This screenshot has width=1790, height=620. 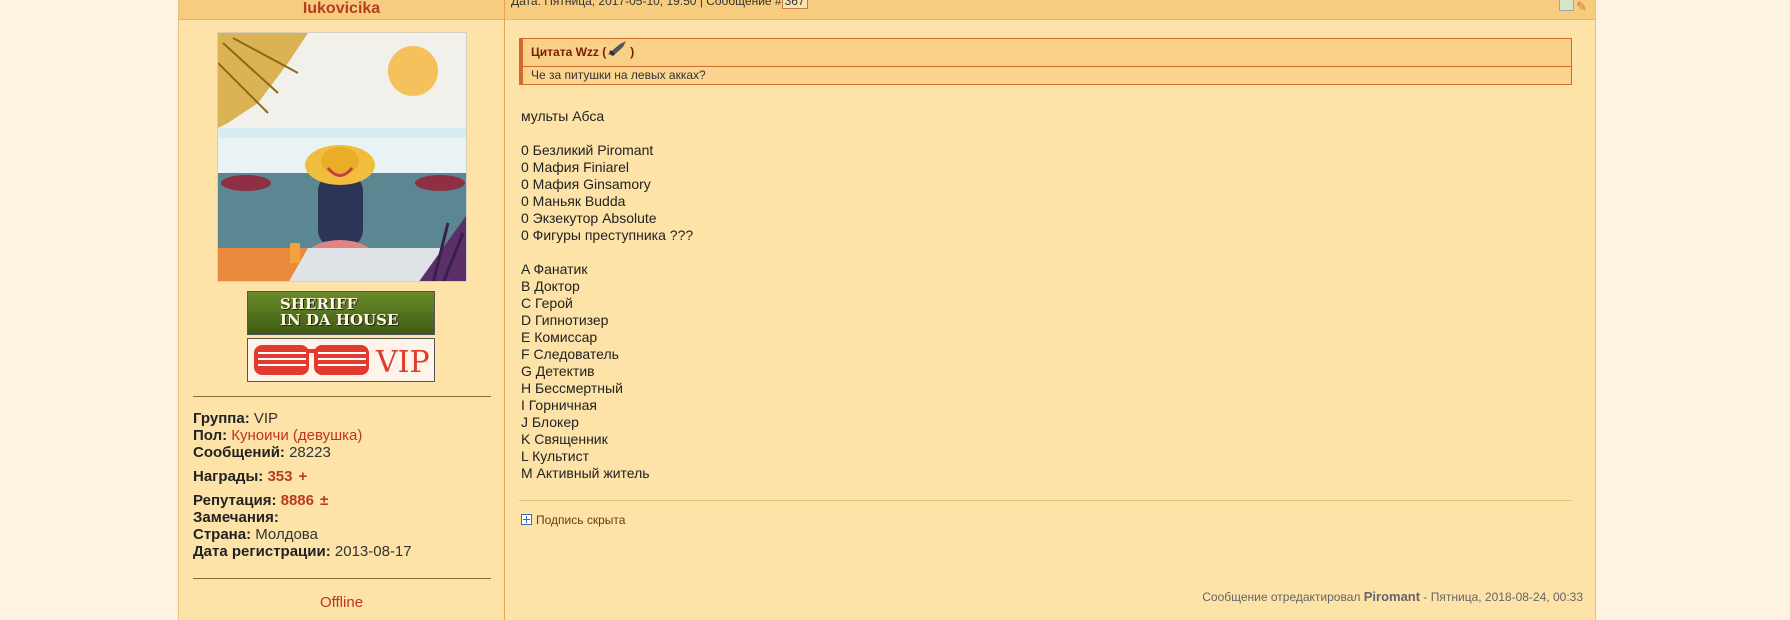 I want to click on awards-value: 353, so click(x=279, y=476).